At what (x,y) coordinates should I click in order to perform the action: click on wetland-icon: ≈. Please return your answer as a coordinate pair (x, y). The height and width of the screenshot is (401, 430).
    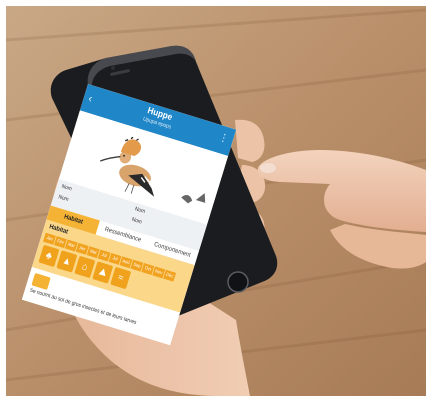
    Looking at the image, I should click on (121, 278).